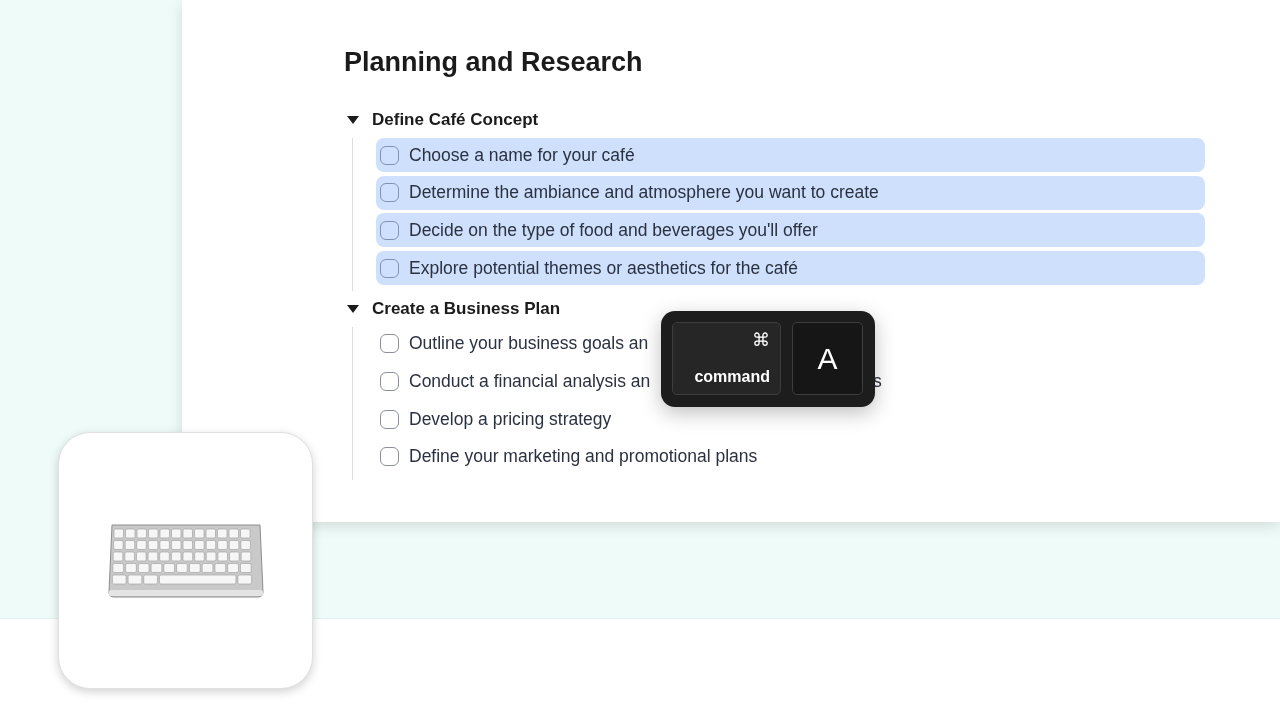 This screenshot has height=720, width=1280. What do you see at coordinates (790, 155) in the screenshot?
I see `task-row: Choose a name for your café` at bounding box center [790, 155].